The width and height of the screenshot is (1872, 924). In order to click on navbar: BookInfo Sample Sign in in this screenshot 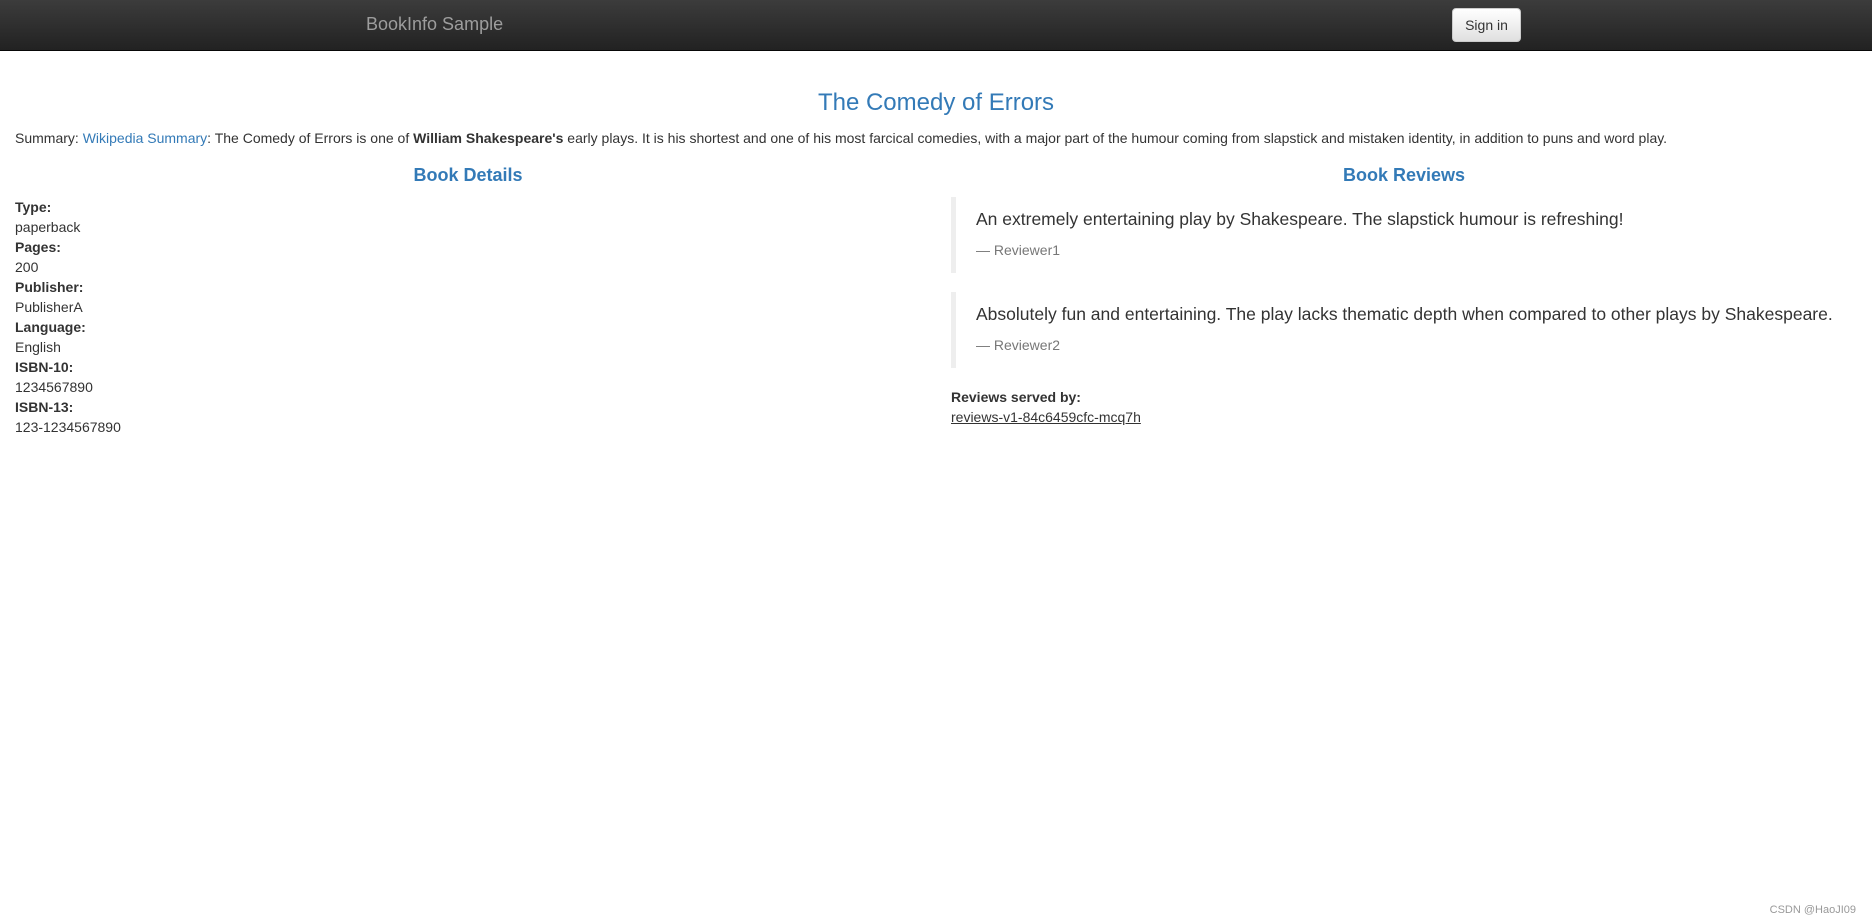, I will do `click(936, 25)`.